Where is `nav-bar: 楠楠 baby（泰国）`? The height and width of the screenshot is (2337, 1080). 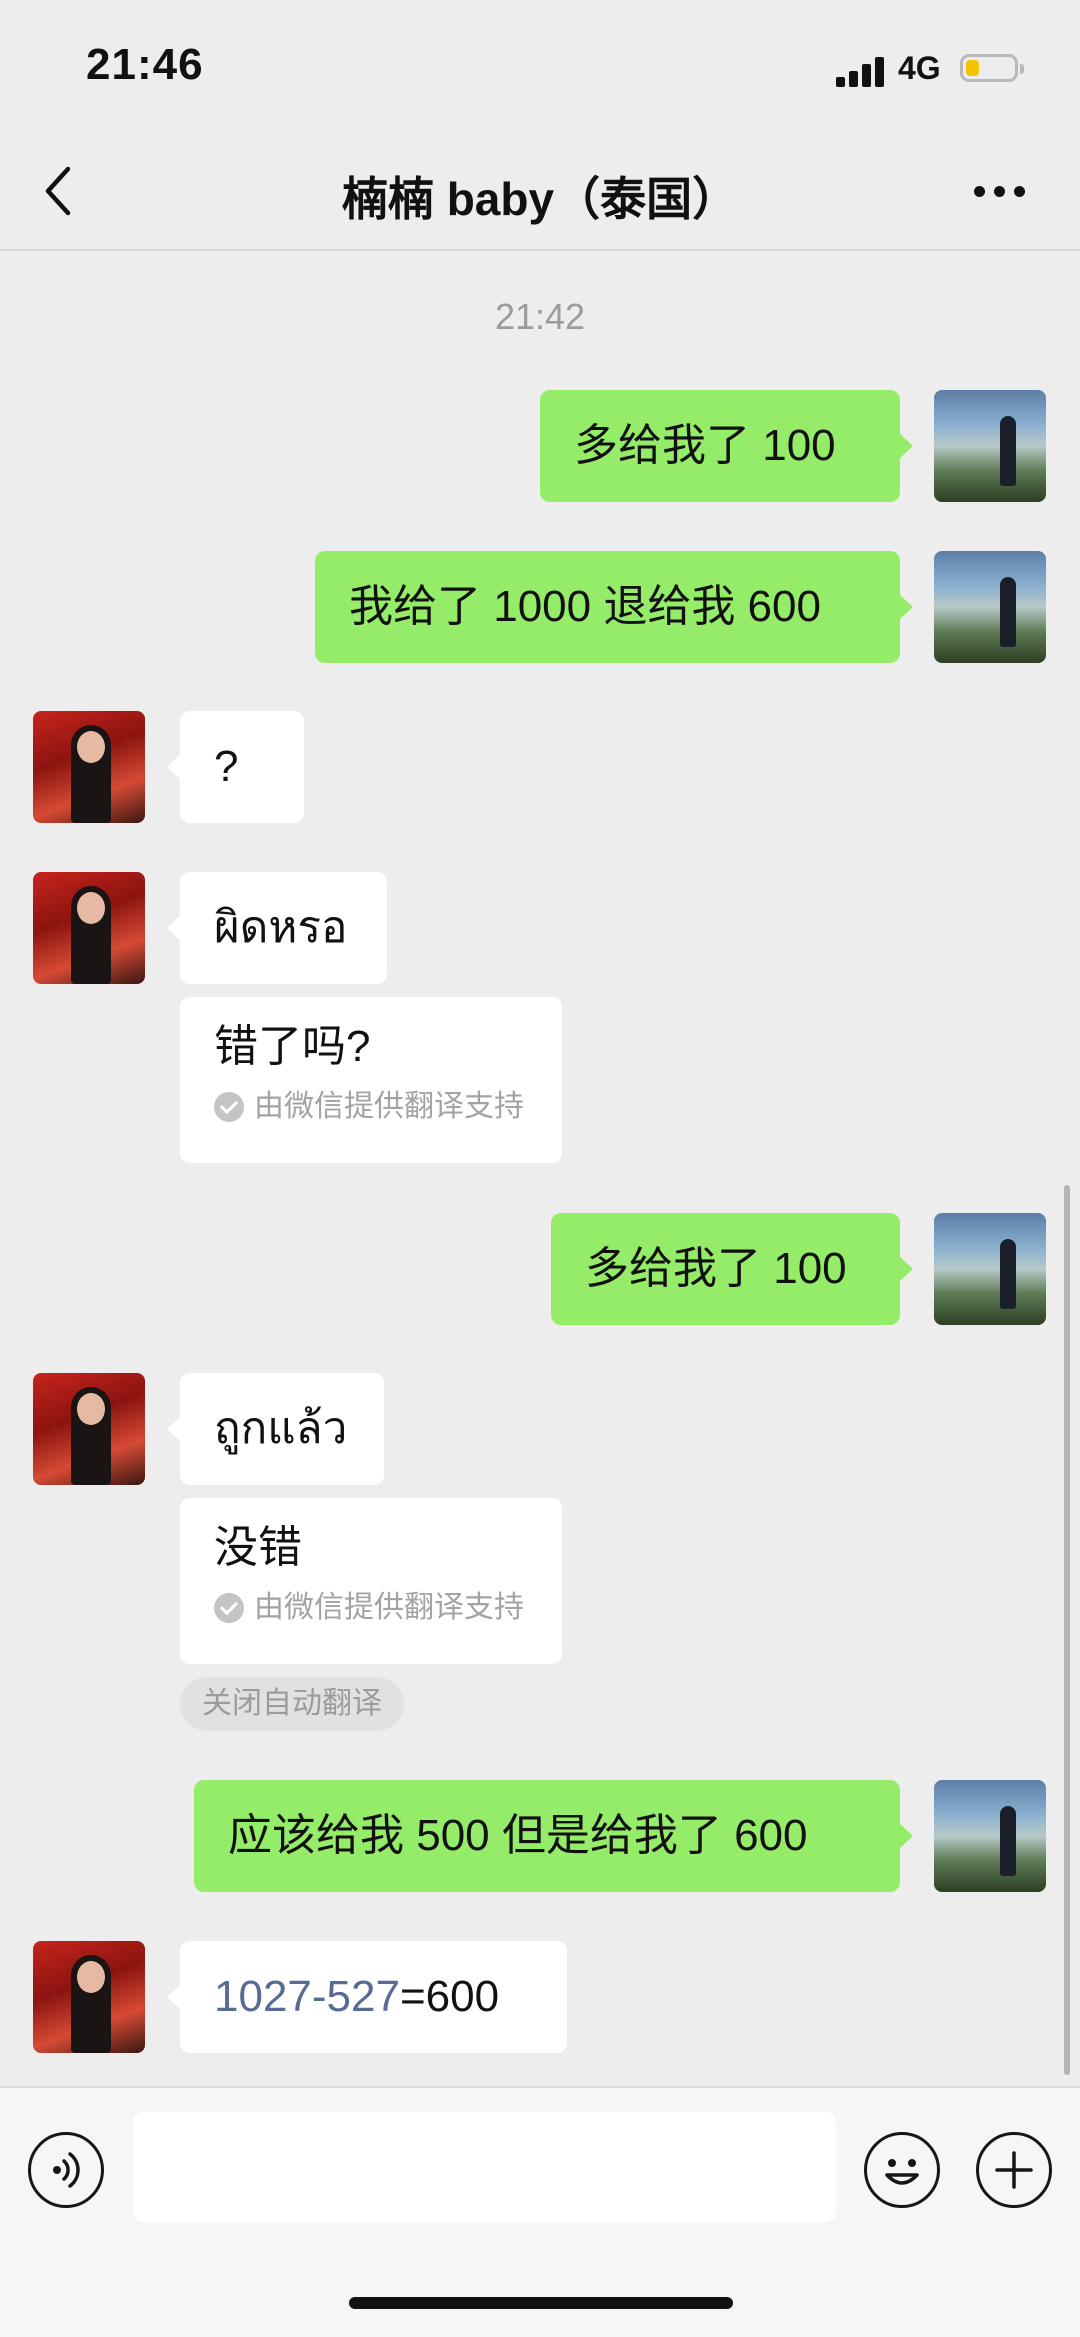 nav-bar: 楠楠 baby（泰国） is located at coordinates (540, 193).